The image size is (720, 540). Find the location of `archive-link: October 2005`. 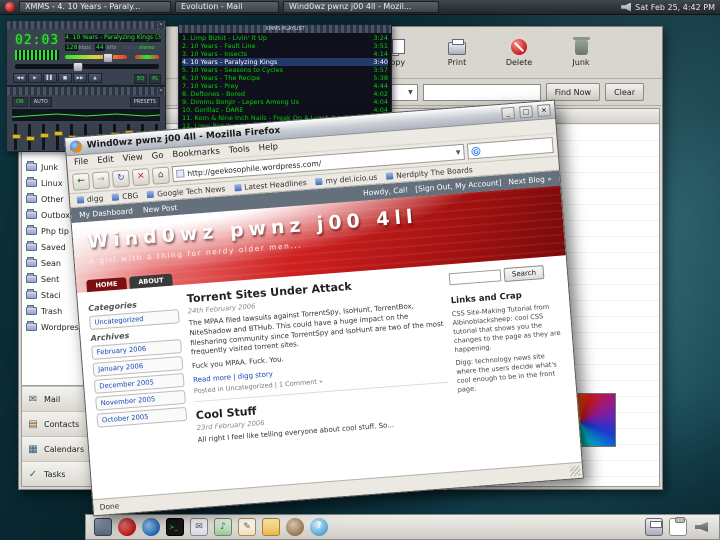

archive-link: October 2005 is located at coordinates (142, 417).